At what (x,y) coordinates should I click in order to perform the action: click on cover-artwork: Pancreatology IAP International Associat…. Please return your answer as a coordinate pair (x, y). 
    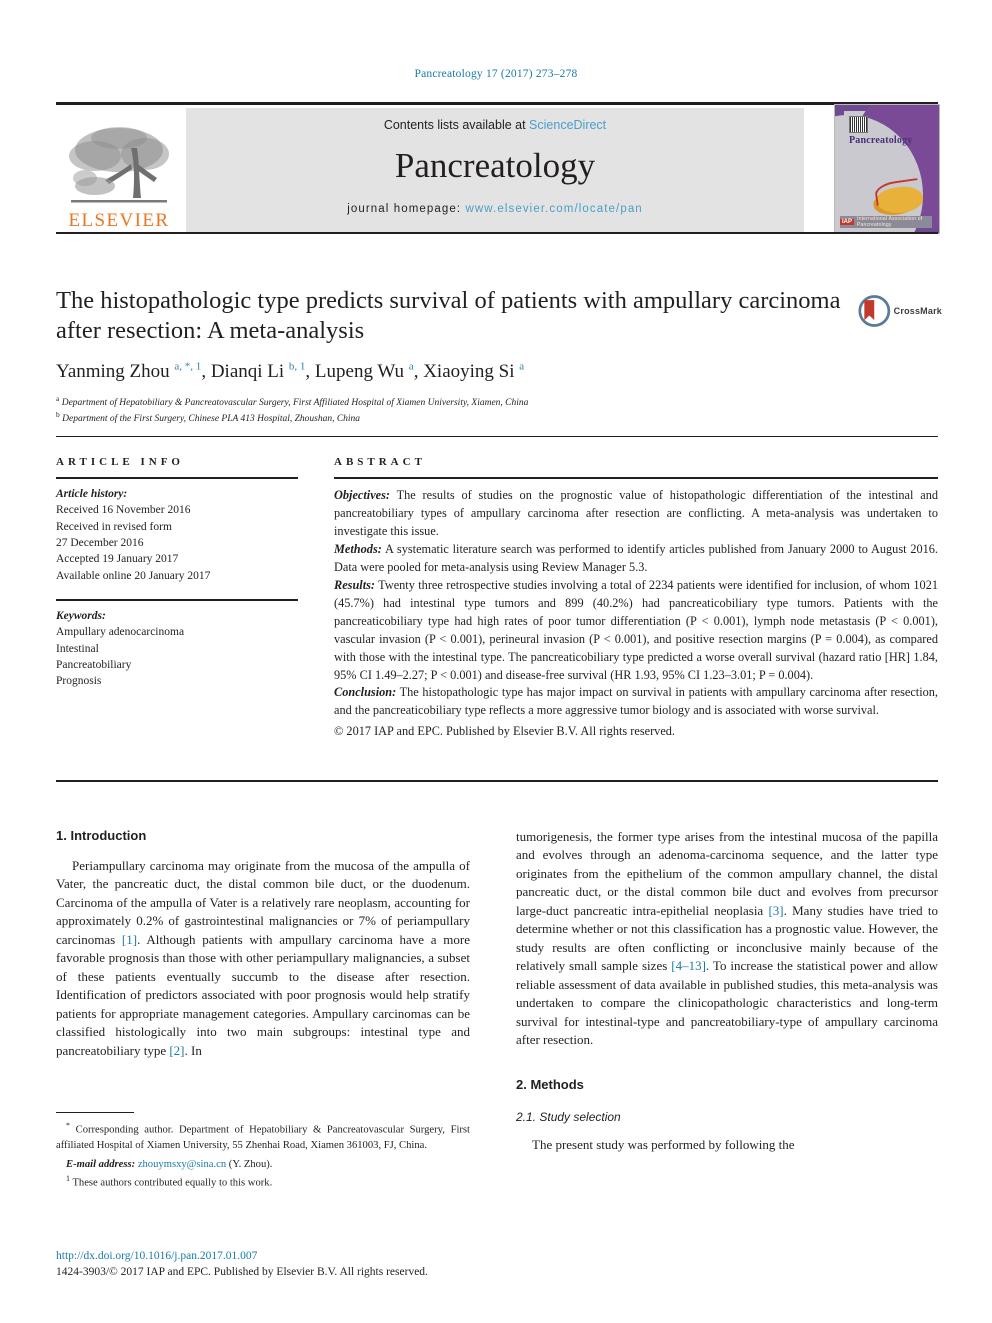
    Looking at the image, I should click on (887, 169).